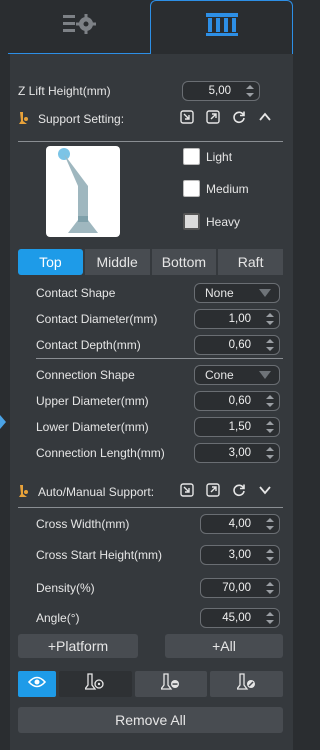  Describe the element at coordinates (250, 262) in the screenshot. I see `tab-raft: Raft` at that location.